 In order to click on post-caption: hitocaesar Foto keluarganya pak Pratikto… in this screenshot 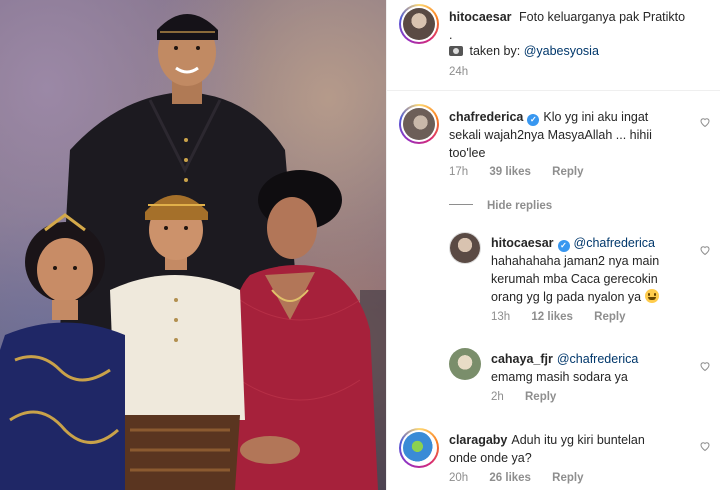, I will do `click(579, 26)`.